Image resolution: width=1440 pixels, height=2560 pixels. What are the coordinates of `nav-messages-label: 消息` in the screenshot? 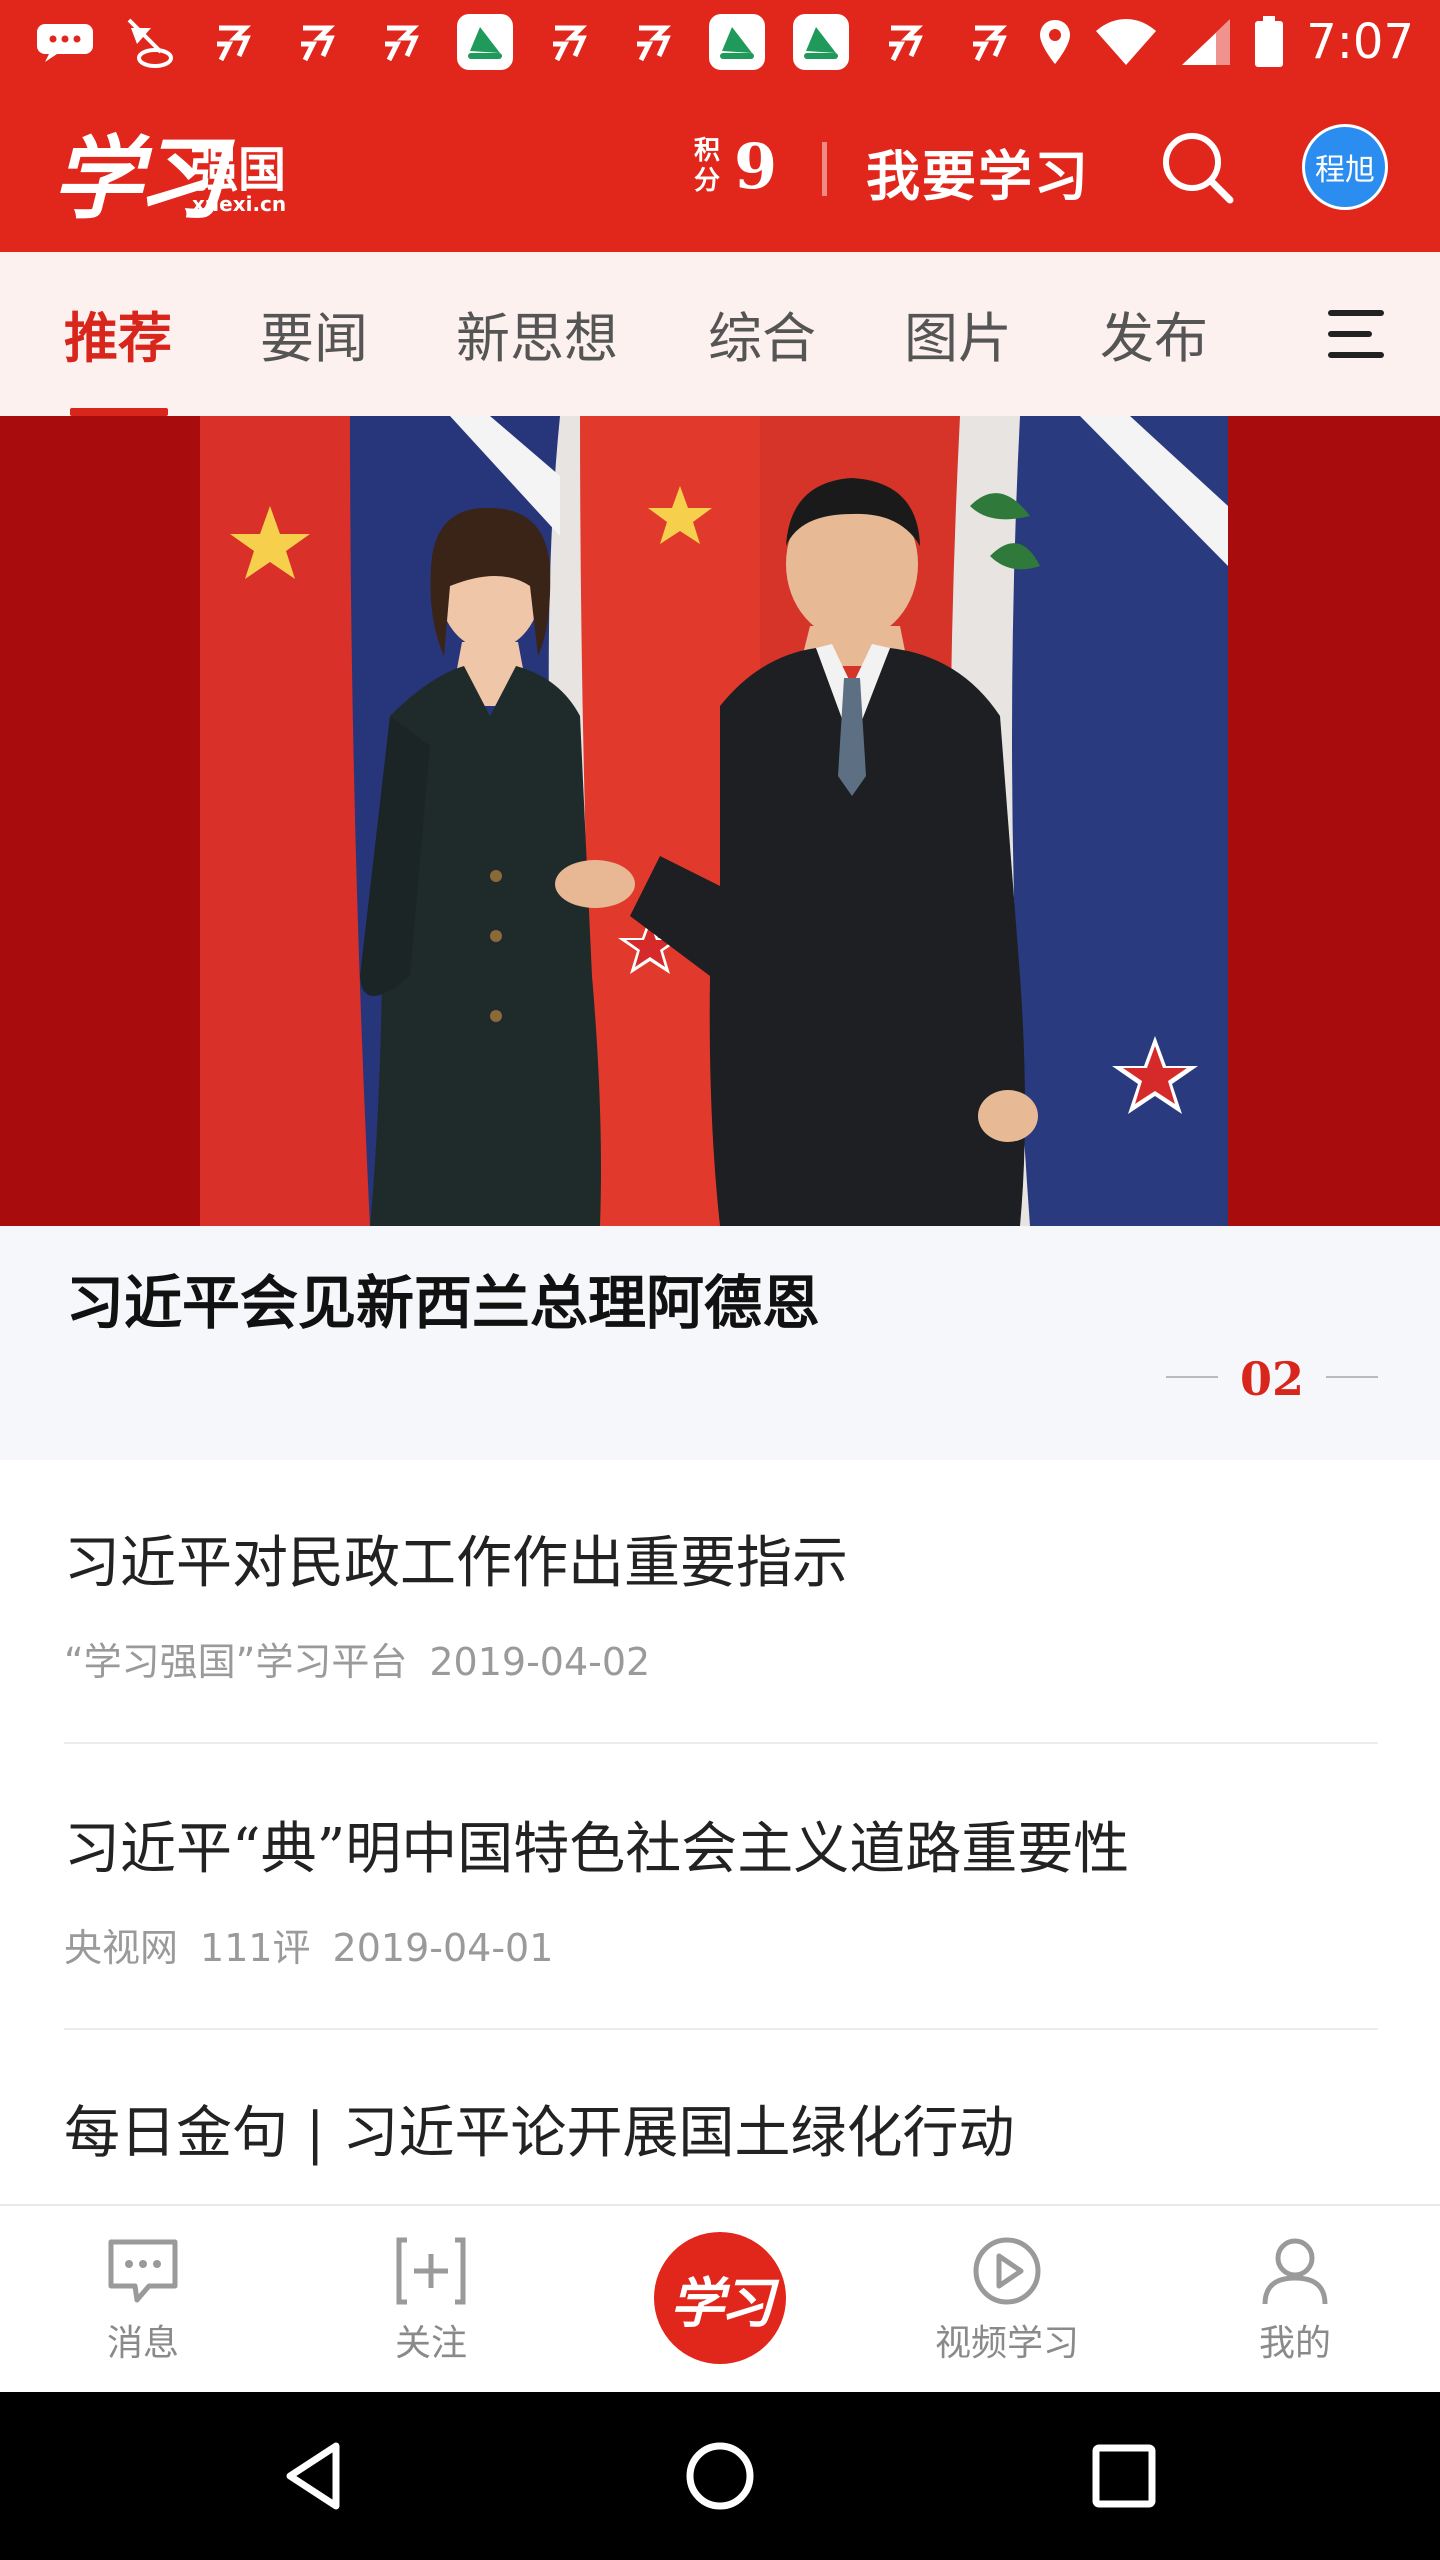 It's located at (142, 2343).